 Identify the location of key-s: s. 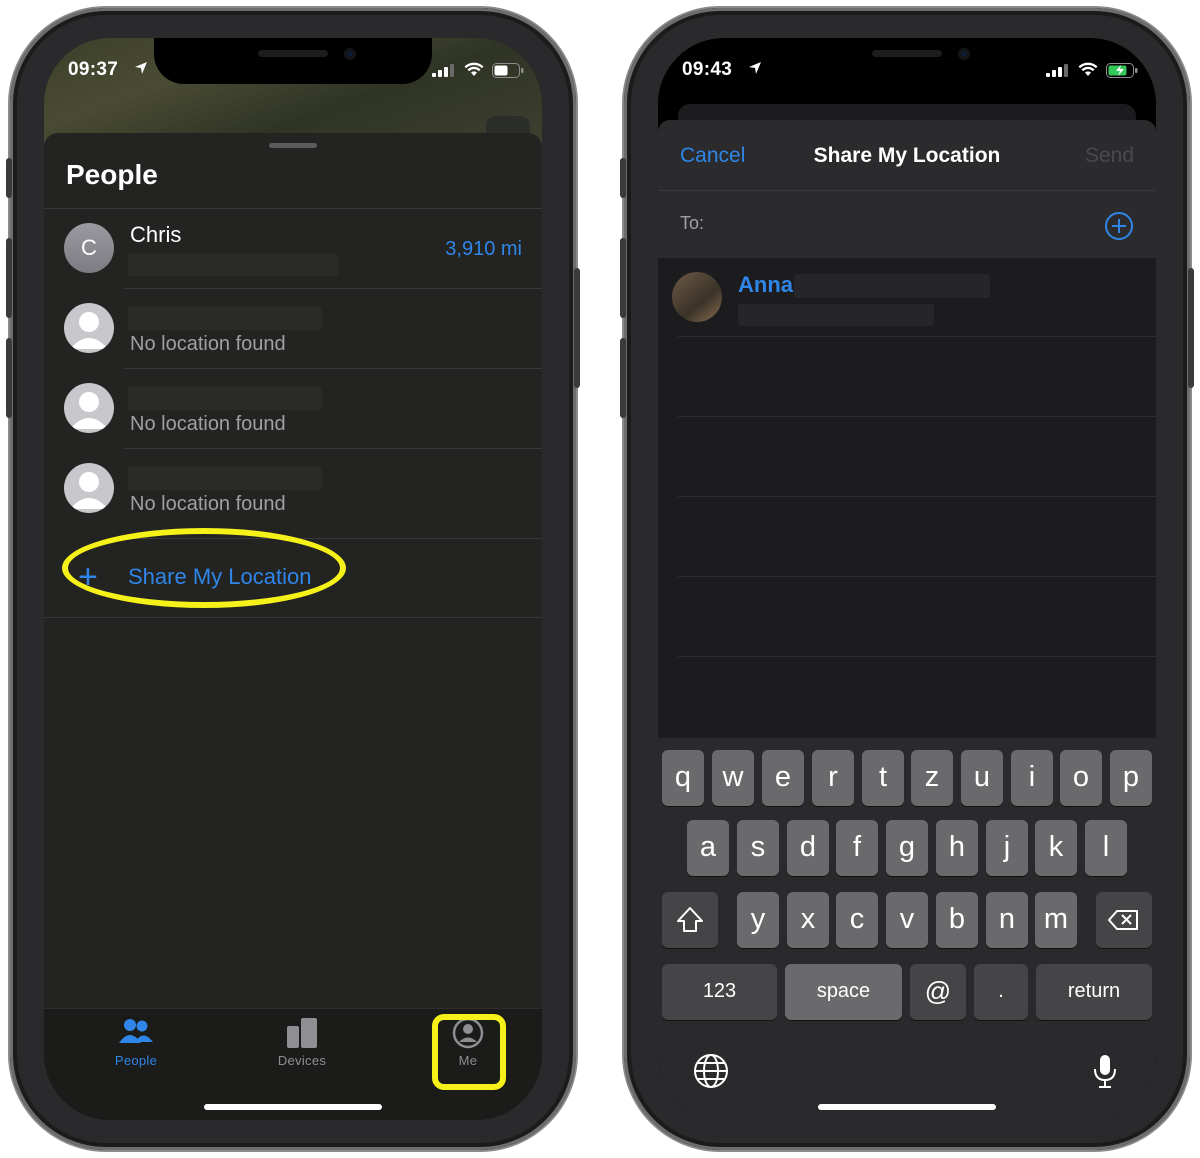
(758, 848).